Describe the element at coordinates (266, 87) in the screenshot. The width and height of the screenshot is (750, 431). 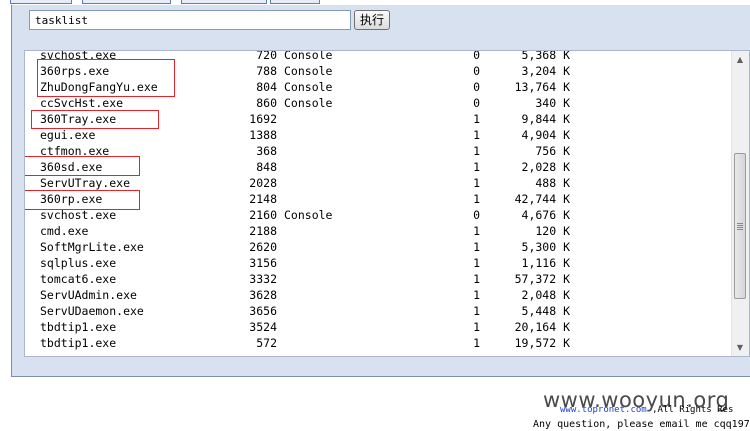
I see `process-pid: 804` at that location.